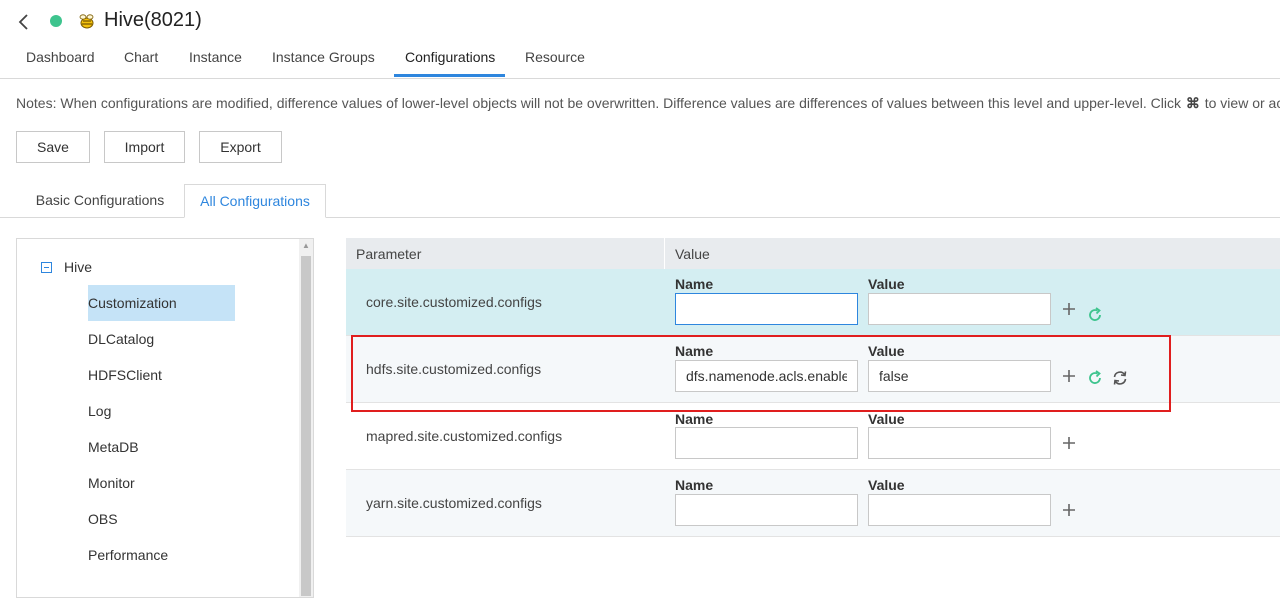 This screenshot has height=598, width=1280. I want to click on tree-item-label: Customization, so click(132, 303).